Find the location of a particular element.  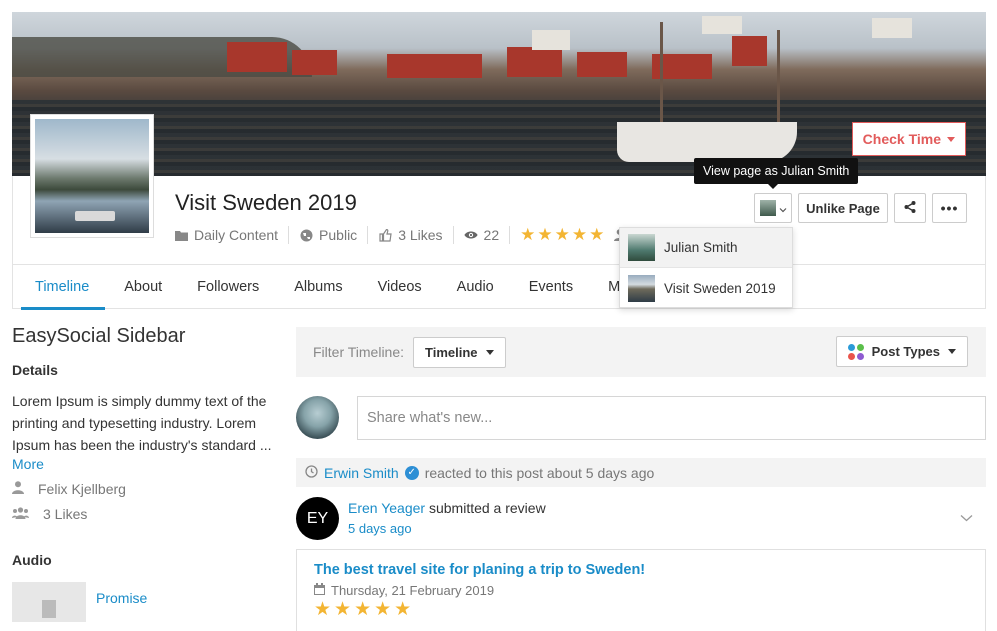

review-date-line: Thursday, 21 February 2019 is located at coordinates (641, 590).